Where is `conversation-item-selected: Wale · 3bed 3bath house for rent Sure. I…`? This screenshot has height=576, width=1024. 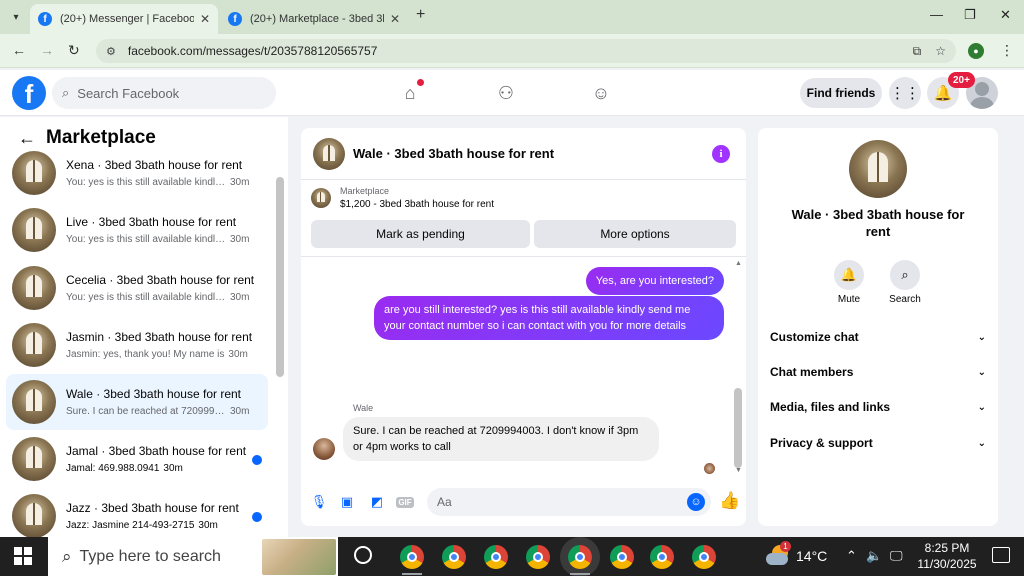 conversation-item-selected: Wale · 3bed 3bath house for rent Sure. I… is located at coordinates (137, 402).